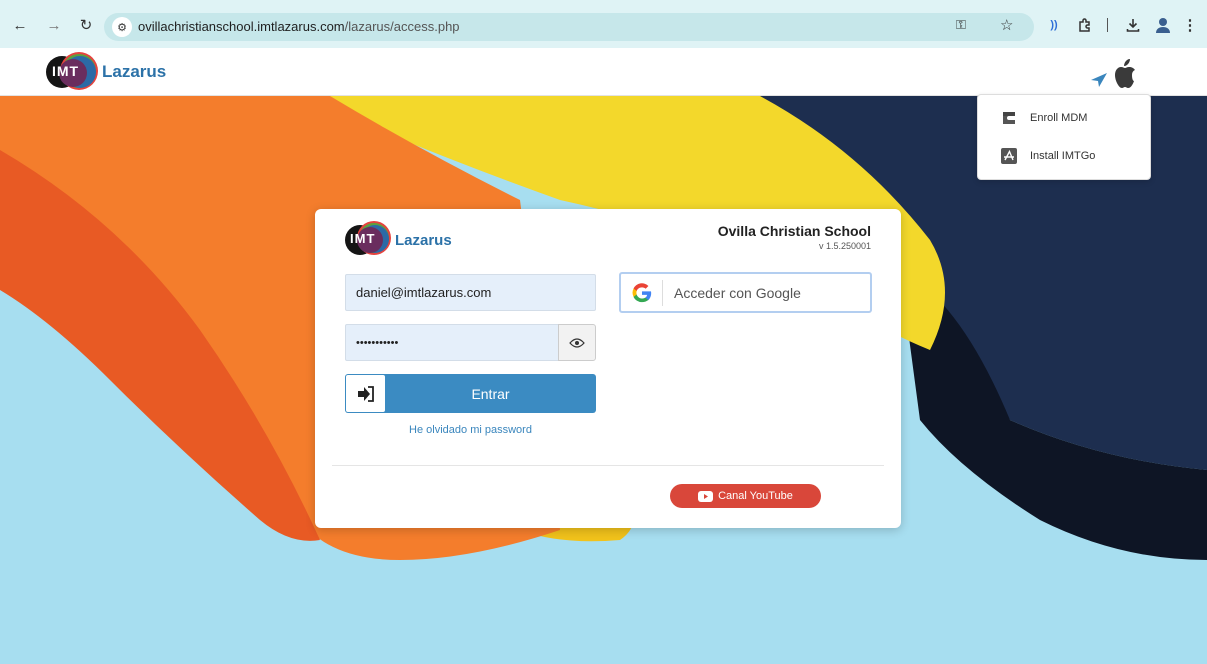 This screenshot has width=1207, height=664. I want to click on card-divider, so click(608, 465).